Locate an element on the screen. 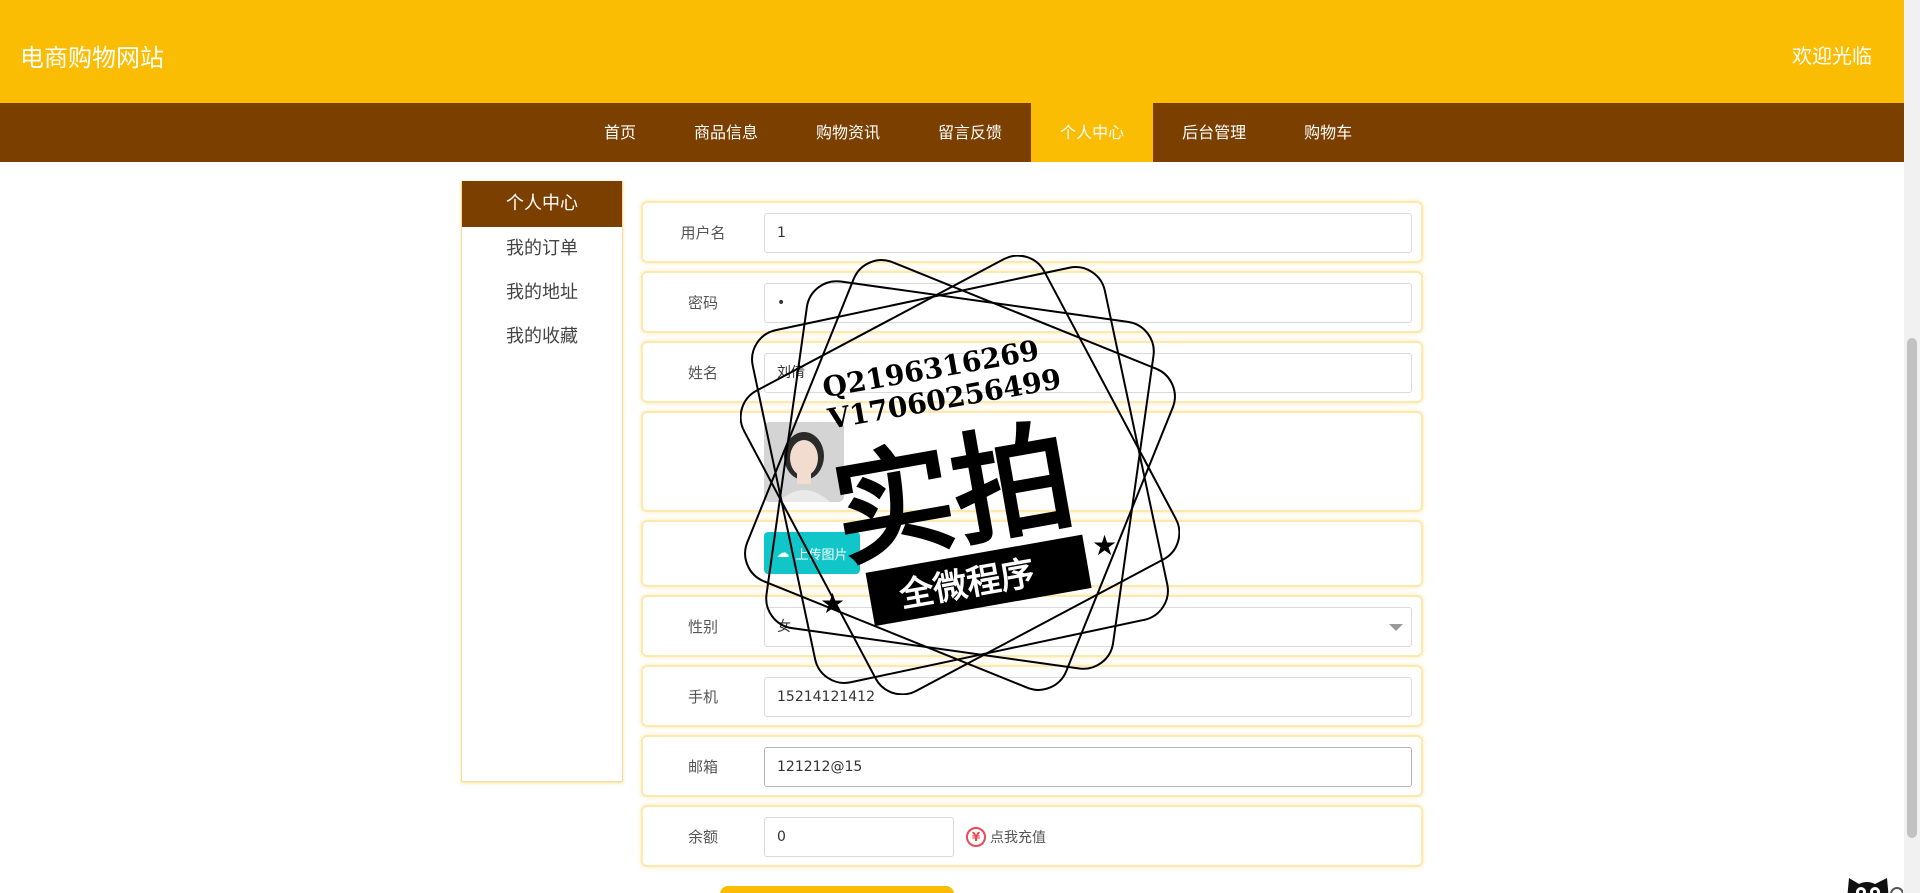  sidebar-item-favorites: 我的收藏 is located at coordinates (542, 337).